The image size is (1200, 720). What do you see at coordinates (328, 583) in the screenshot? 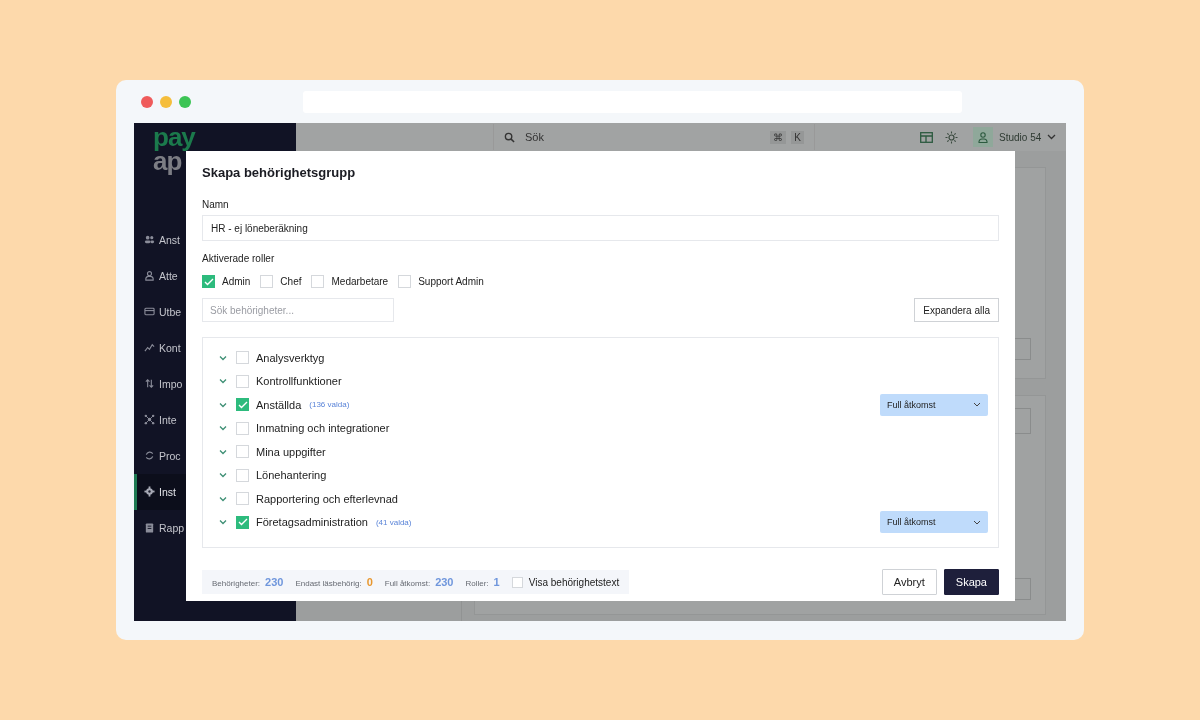
I see `stat-label: Endast läsbehörig:` at bounding box center [328, 583].